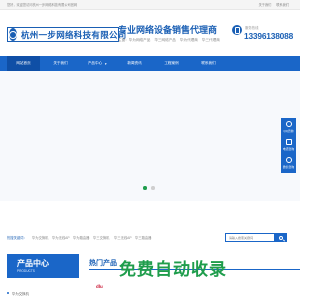 The image size is (320, 300). I want to click on side-btn-wechat: 微信咨询, so click(288, 163).